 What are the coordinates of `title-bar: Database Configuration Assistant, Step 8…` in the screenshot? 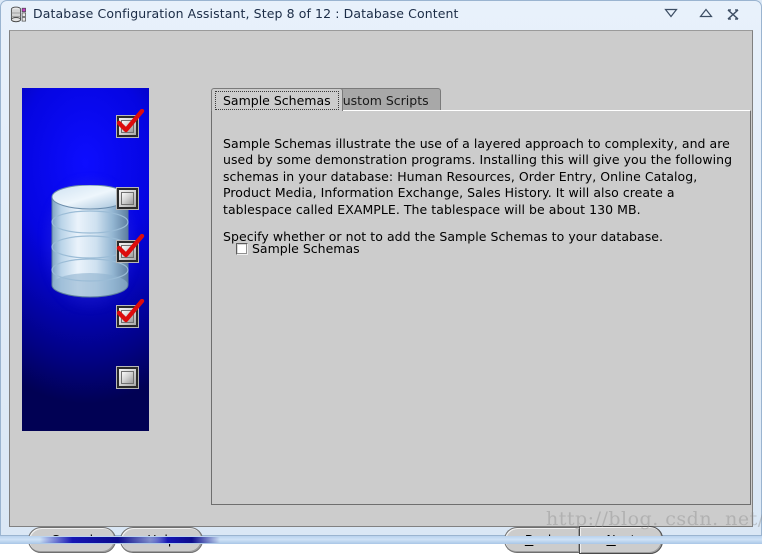 It's located at (381, 14).